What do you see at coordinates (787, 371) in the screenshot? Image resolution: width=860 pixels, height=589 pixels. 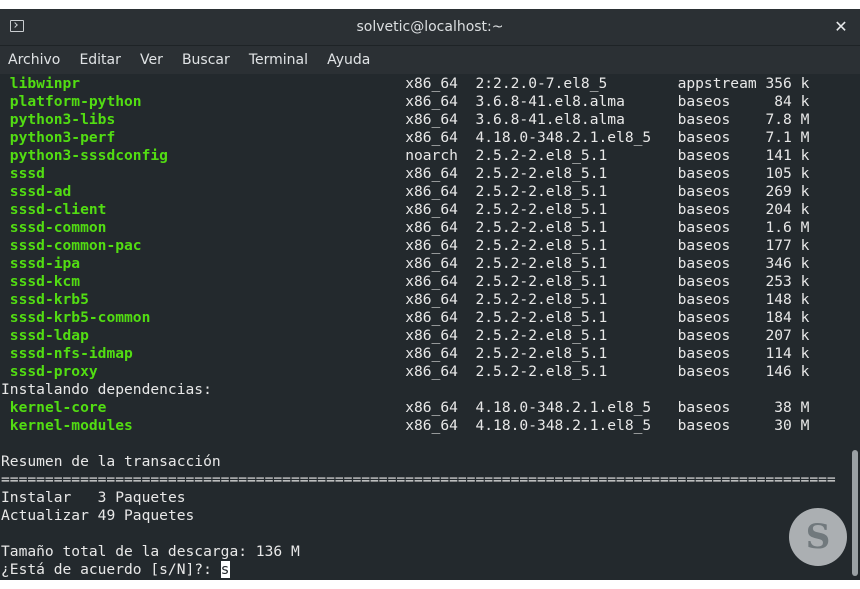 I see `package-size: 146 k` at bounding box center [787, 371].